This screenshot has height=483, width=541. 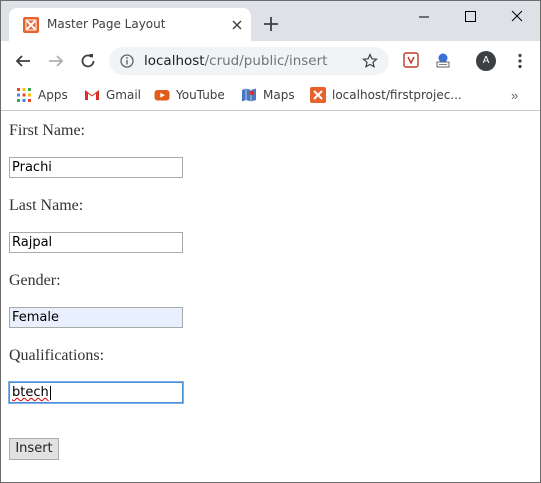 I want to click on text-caret, so click(x=50, y=392).